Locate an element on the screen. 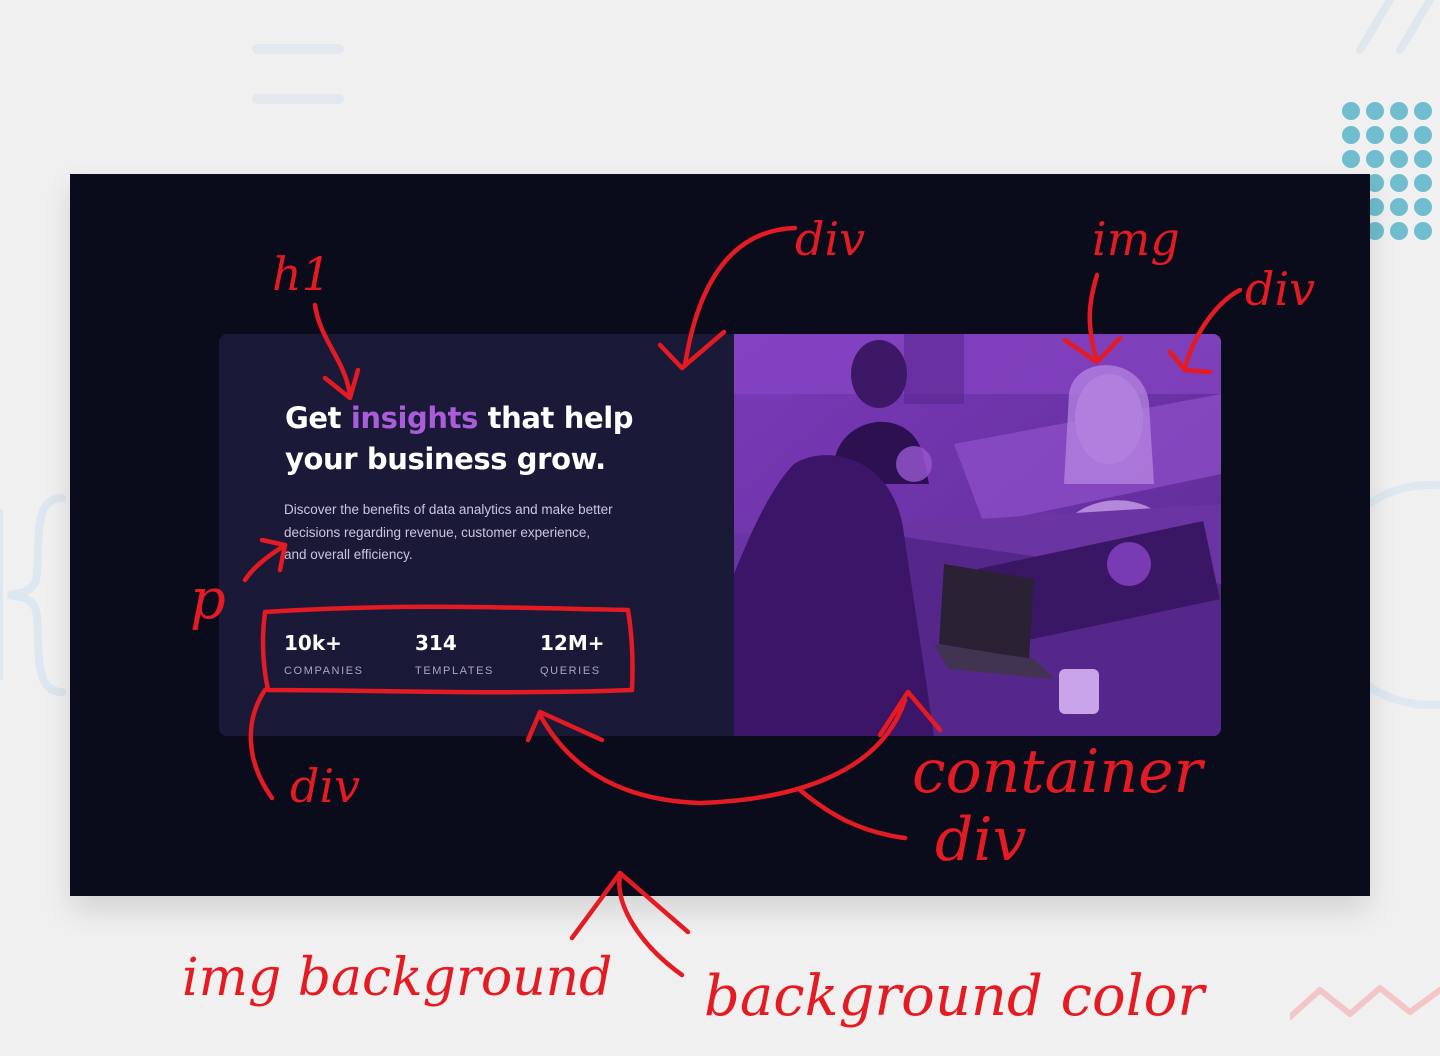 The width and height of the screenshot is (1440, 1056). label-background-color: background color is located at coordinates (955, 996).